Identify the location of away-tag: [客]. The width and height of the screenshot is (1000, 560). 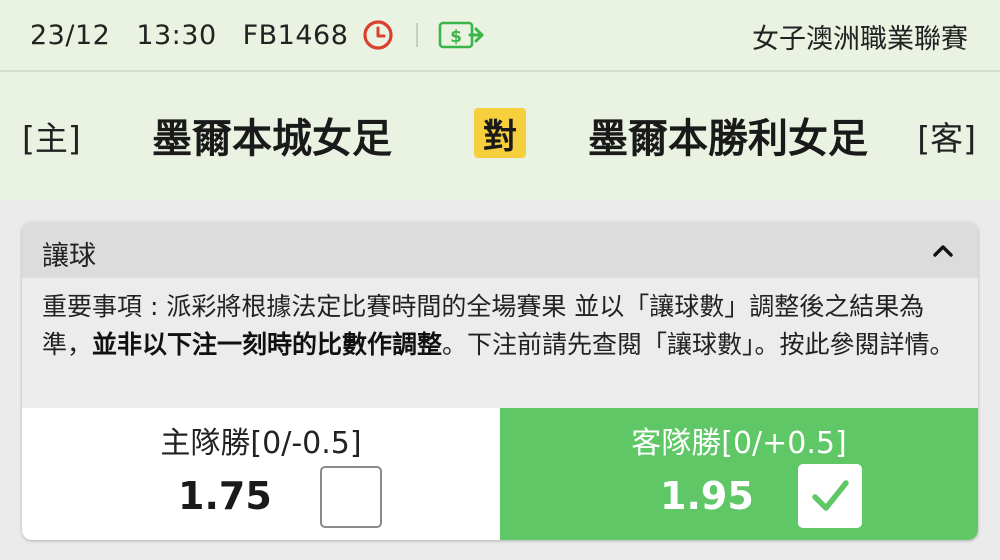
(946, 138).